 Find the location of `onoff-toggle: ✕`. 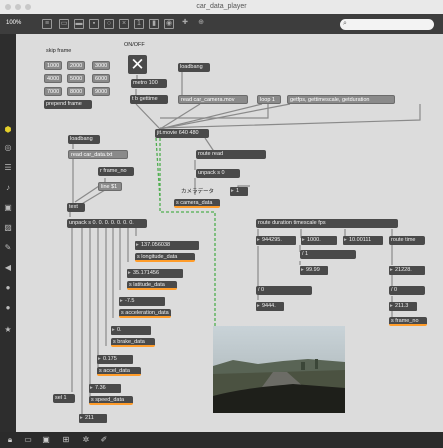

onoff-toggle: ✕ is located at coordinates (137, 64).